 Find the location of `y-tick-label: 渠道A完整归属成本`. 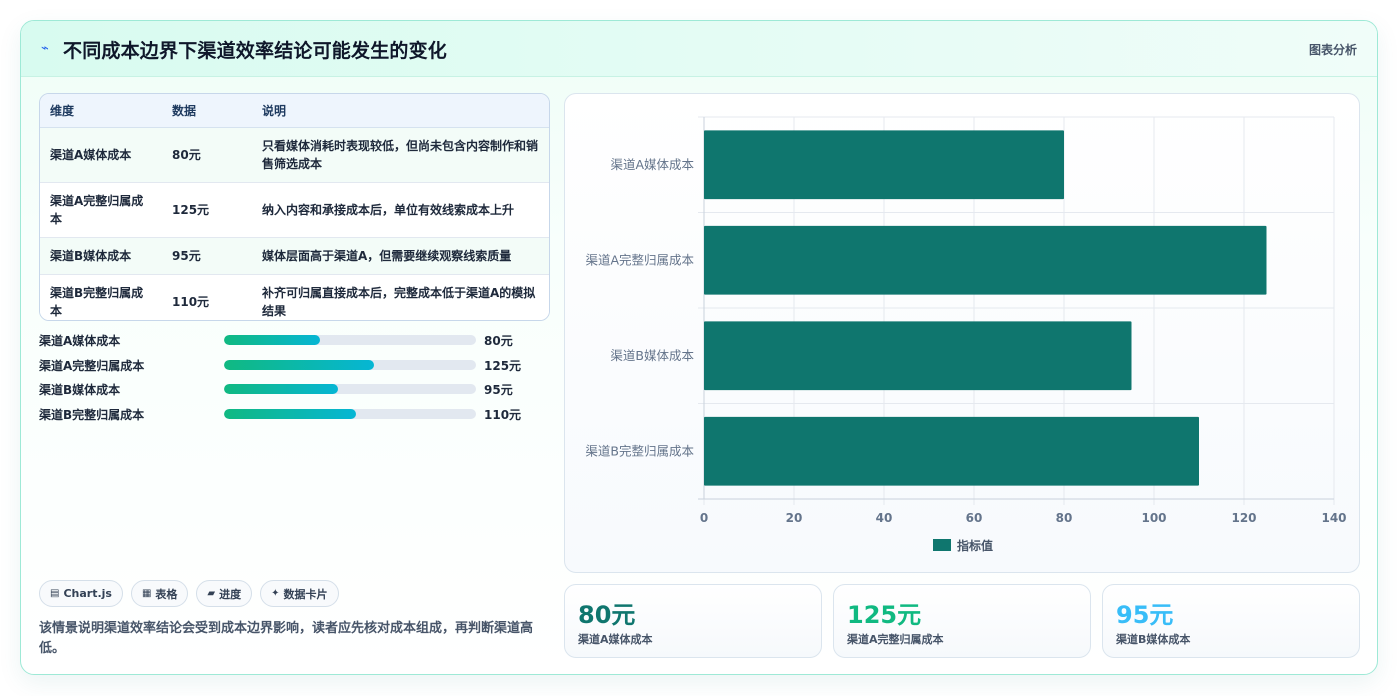

y-tick-label: 渠道A完整归属成本 is located at coordinates (639, 259).